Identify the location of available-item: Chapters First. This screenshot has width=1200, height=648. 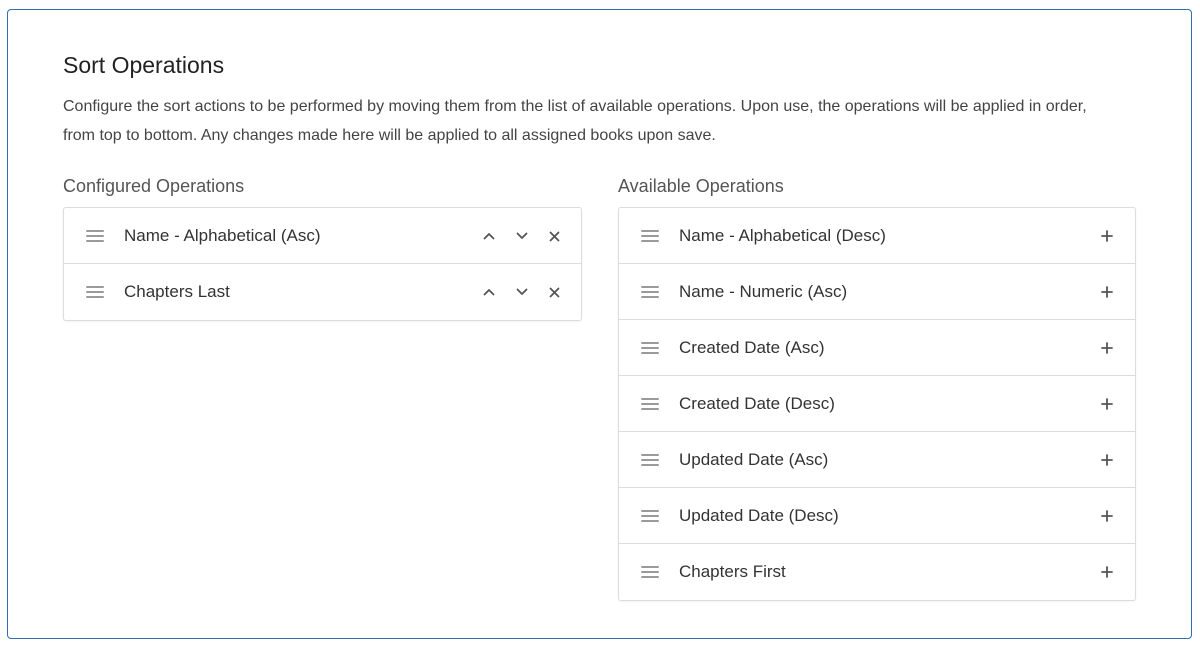
(877, 572).